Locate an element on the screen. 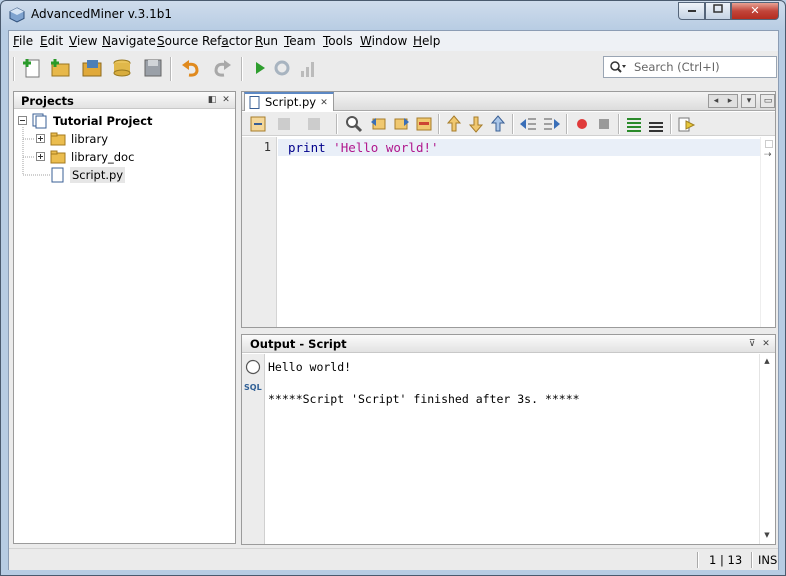 The width and height of the screenshot is (786, 576). title-bar: AdvancedMiner v.3.1b1 ✕ is located at coordinates (393, 15).